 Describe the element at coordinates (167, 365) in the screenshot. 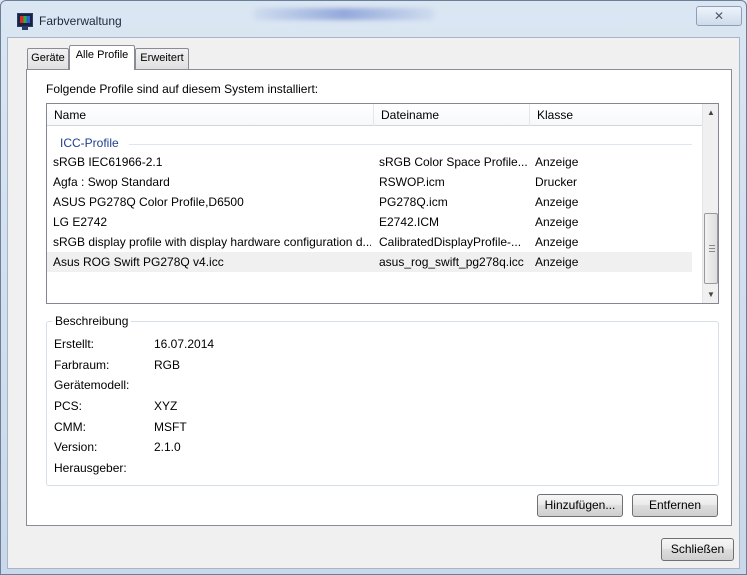

I see `color-space-value: RGB` at that location.